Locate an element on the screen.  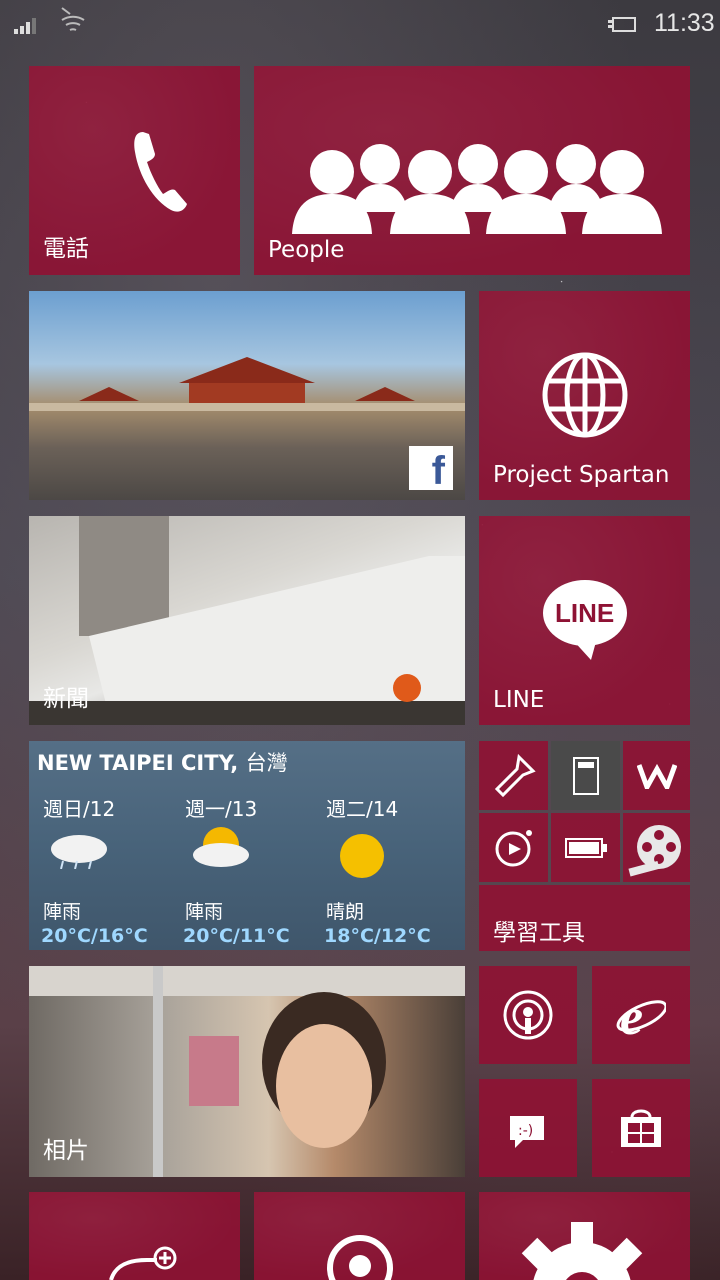
recorder-icon is located at coordinates (513, 848).